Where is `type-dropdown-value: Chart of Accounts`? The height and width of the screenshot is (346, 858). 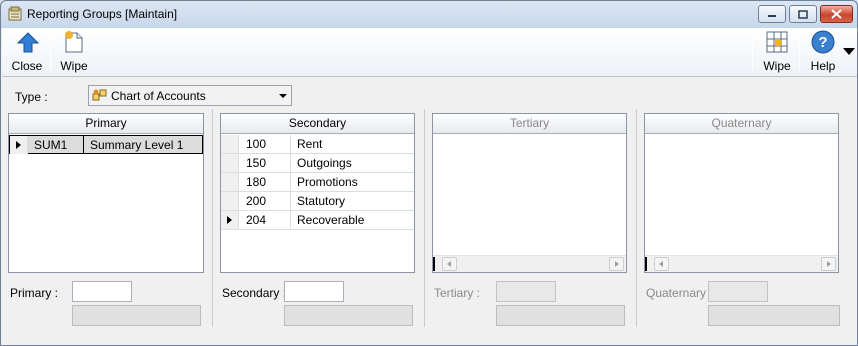 type-dropdown-value: Chart of Accounts is located at coordinates (158, 96).